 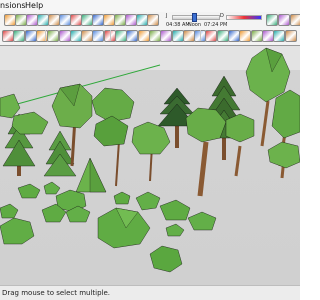 I want to click on status-bar: Drag mouse to select multiple., so click(x=150, y=292).